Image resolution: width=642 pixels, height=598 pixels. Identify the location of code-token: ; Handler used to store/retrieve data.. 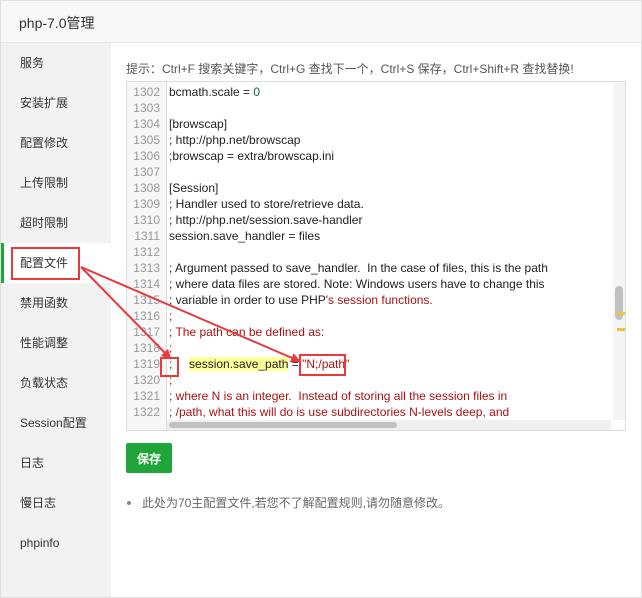
(266, 204).